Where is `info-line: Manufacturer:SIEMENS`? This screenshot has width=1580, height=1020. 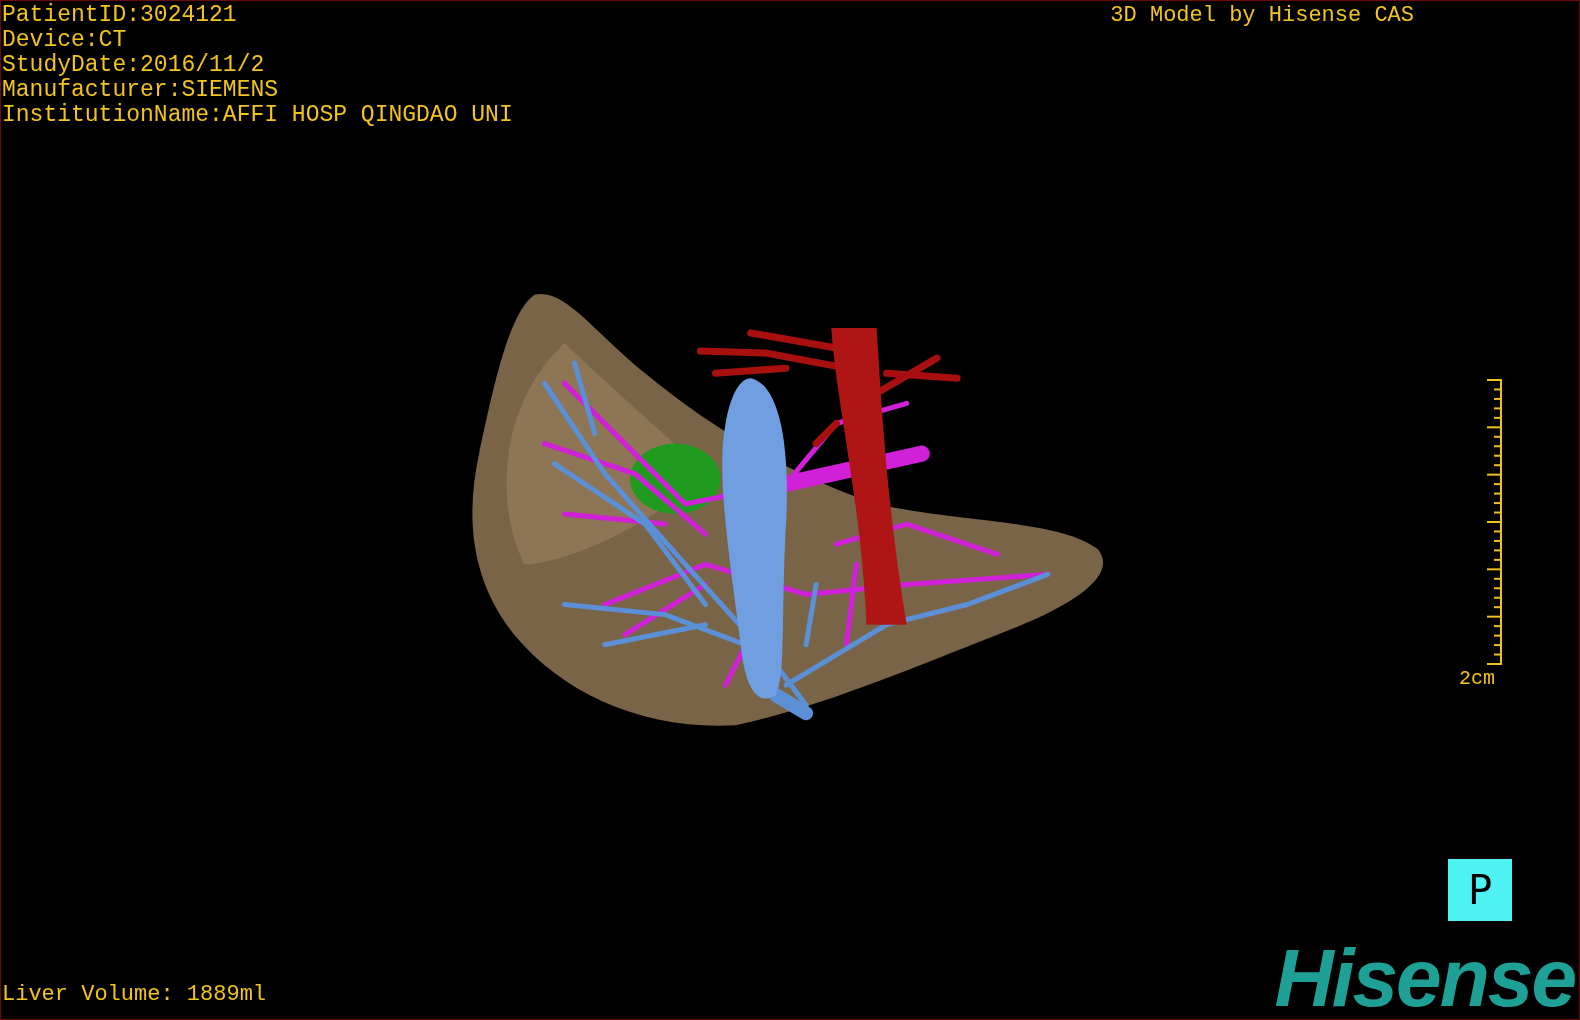
info-line: Manufacturer:SIEMENS is located at coordinates (141, 90).